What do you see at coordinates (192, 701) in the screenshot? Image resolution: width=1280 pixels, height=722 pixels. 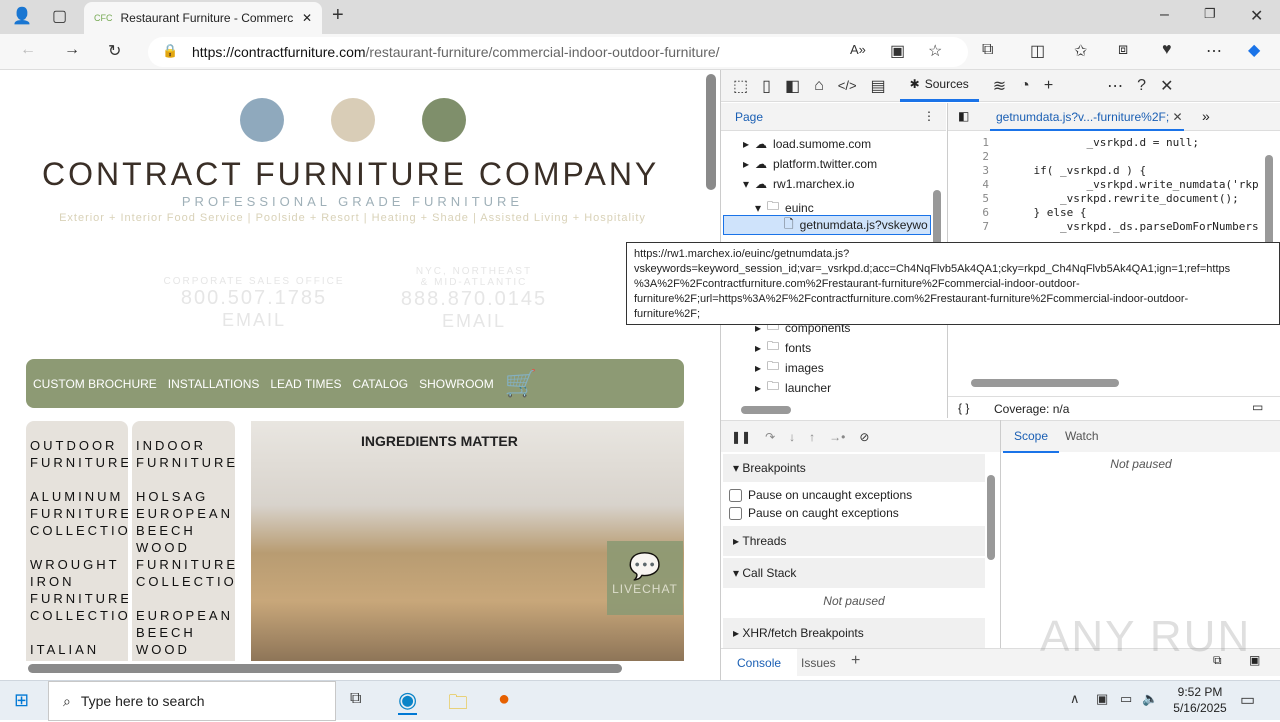 I see `taskbar-search: ⌕ Type here to search` at bounding box center [192, 701].